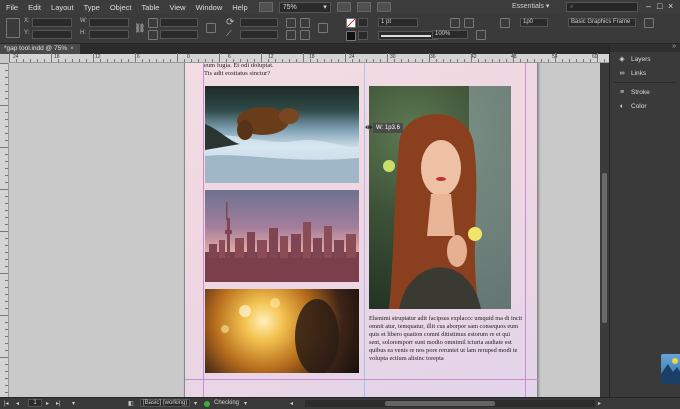  Describe the element at coordinates (73, 403) in the screenshot. I see `page-options-icon: ▾` at that location.